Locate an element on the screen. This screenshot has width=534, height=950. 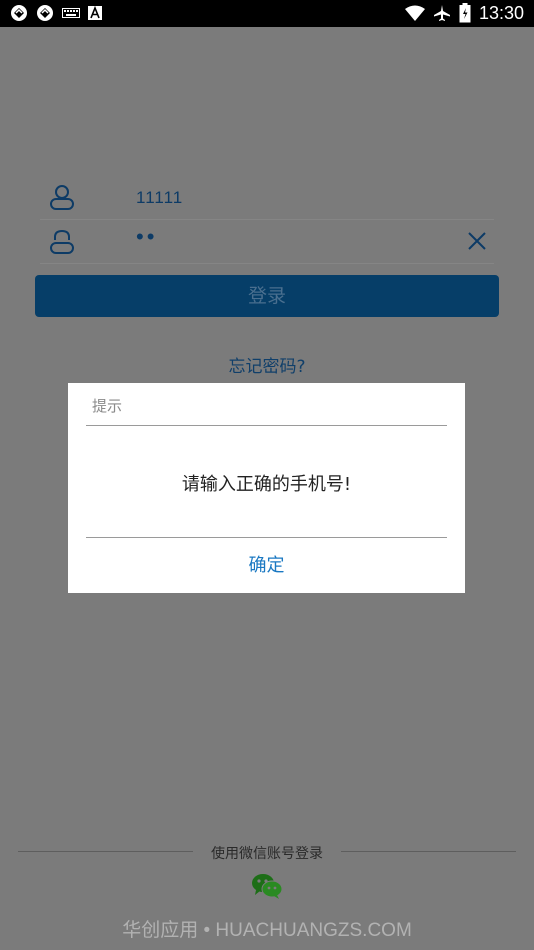
wechat-icon is located at coordinates (267, 886).